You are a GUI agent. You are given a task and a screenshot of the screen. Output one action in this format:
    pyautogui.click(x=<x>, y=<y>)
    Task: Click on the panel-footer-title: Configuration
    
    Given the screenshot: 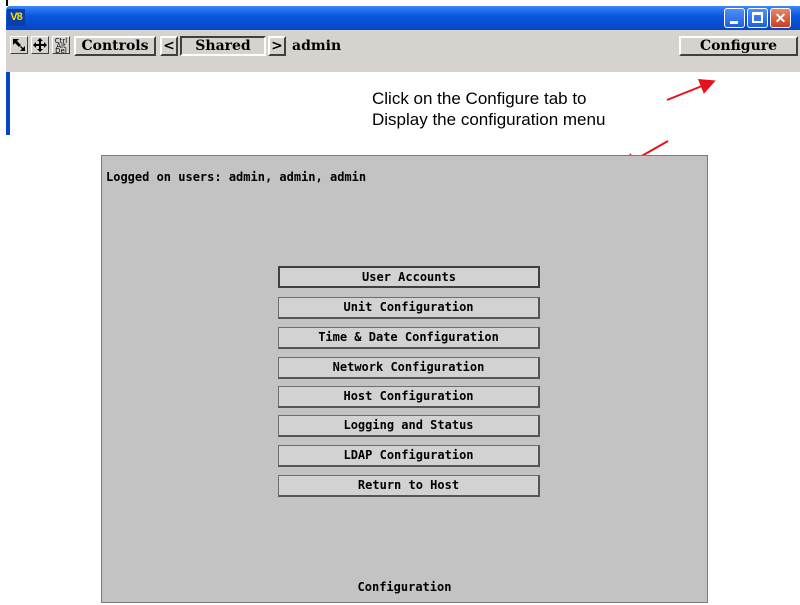 What is the action you would take?
    pyautogui.click(x=404, y=587)
    